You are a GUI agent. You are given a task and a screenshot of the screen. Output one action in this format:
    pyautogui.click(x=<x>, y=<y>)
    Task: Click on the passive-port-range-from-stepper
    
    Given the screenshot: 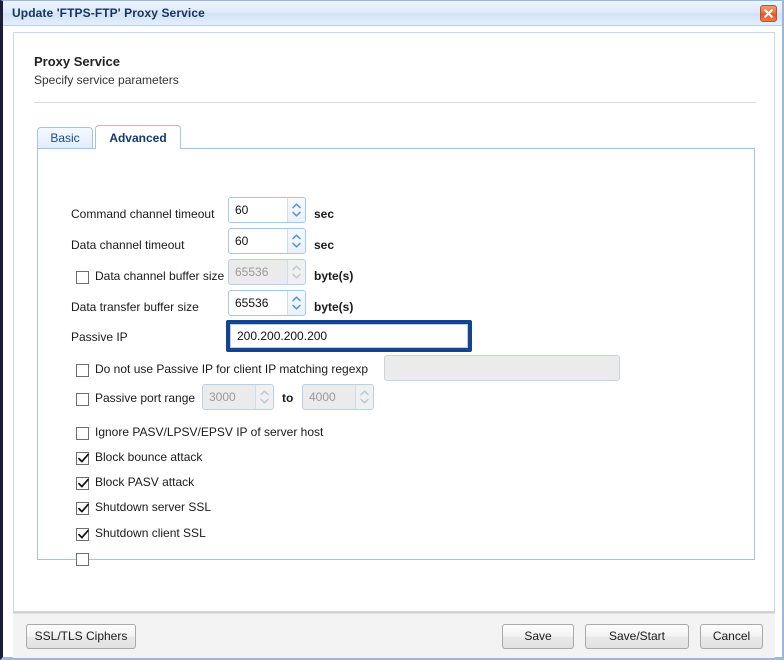 What is the action you would take?
    pyautogui.click(x=238, y=397)
    